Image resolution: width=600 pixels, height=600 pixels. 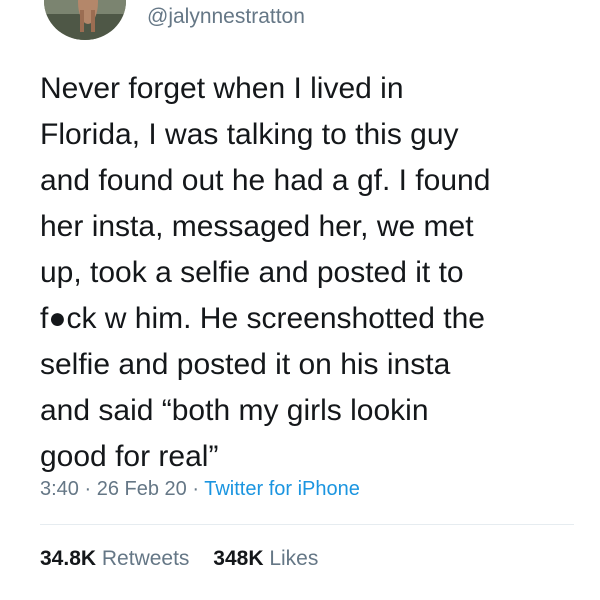 I want to click on tweet-time: 3:40, so click(x=59, y=489).